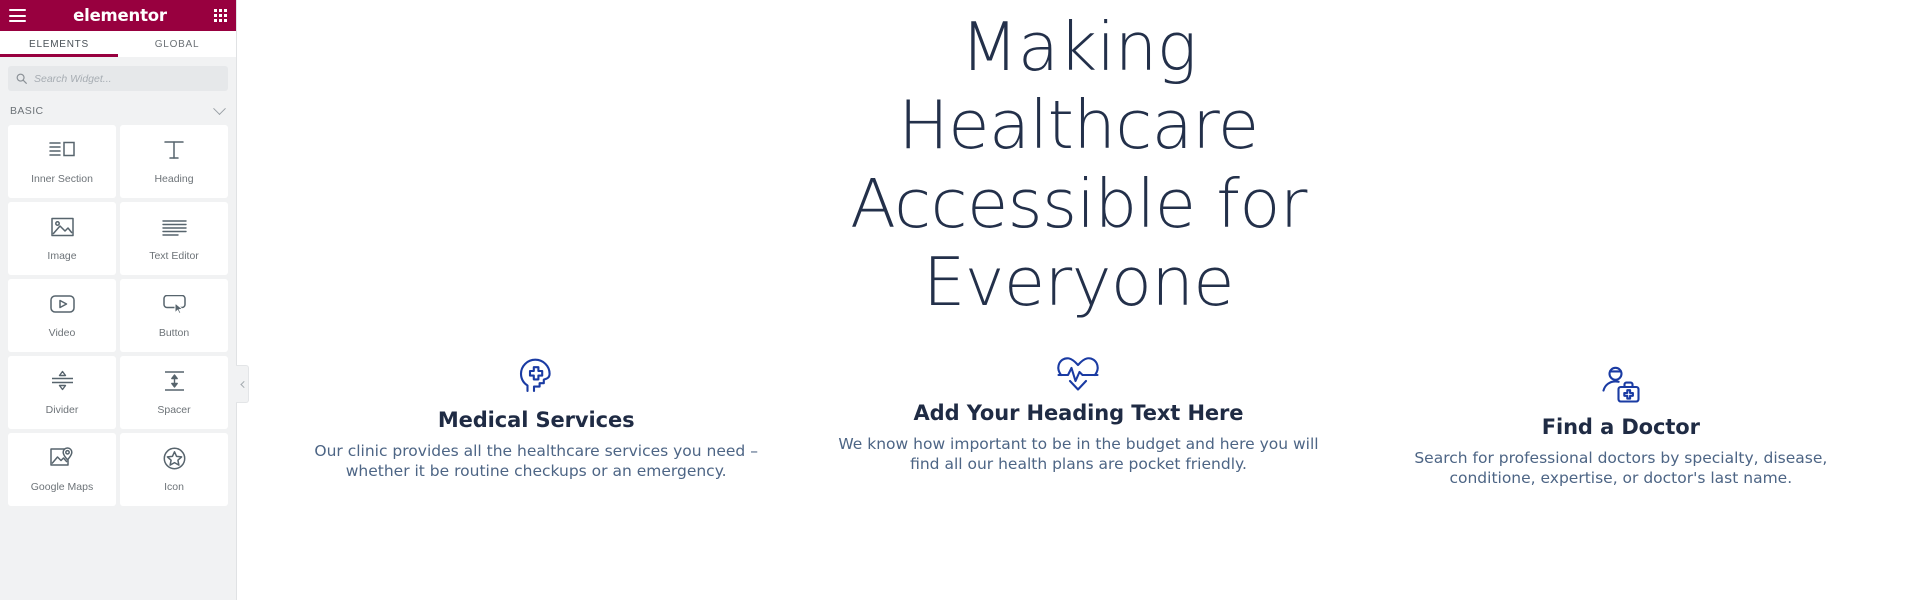 Image resolution: width=1920 pixels, height=600 pixels. What do you see at coordinates (62, 304) in the screenshot?
I see `video-play-icon` at bounding box center [62, 304].